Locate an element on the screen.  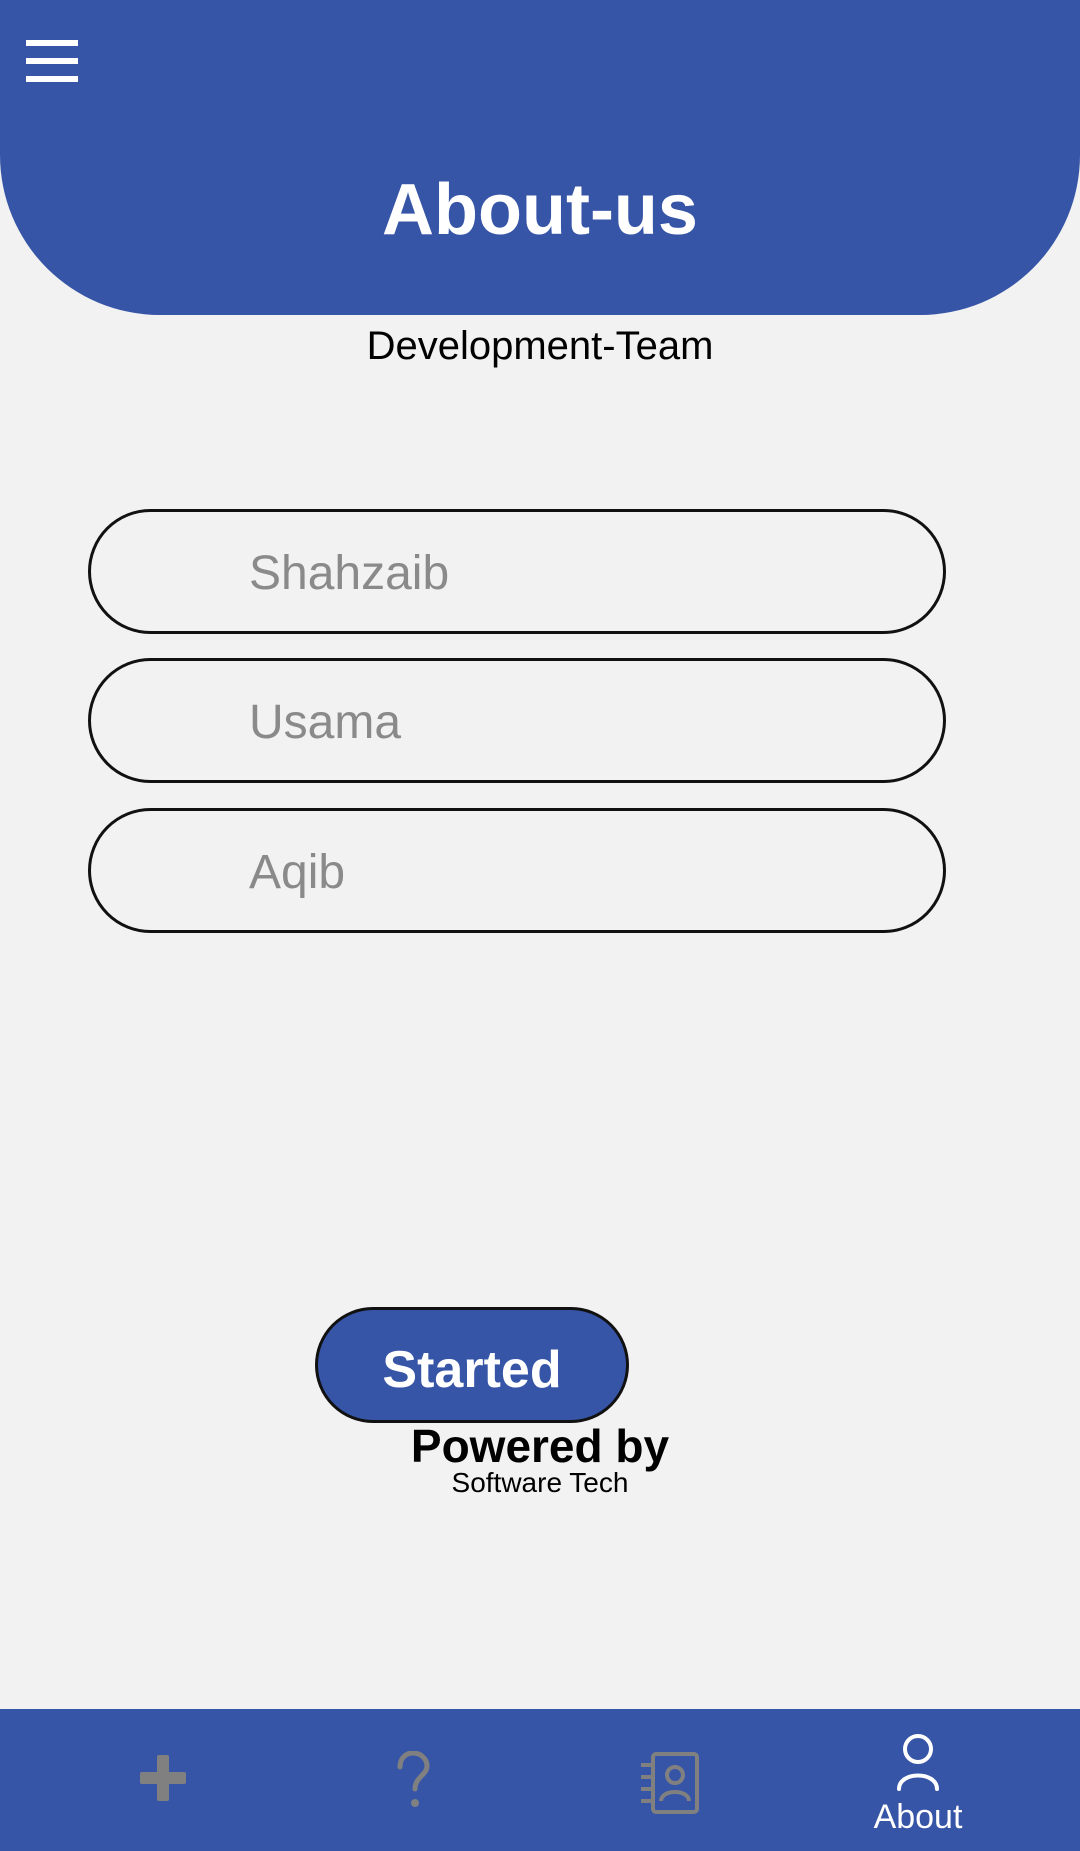
plus-icon is located at coordinates (163, 1778).